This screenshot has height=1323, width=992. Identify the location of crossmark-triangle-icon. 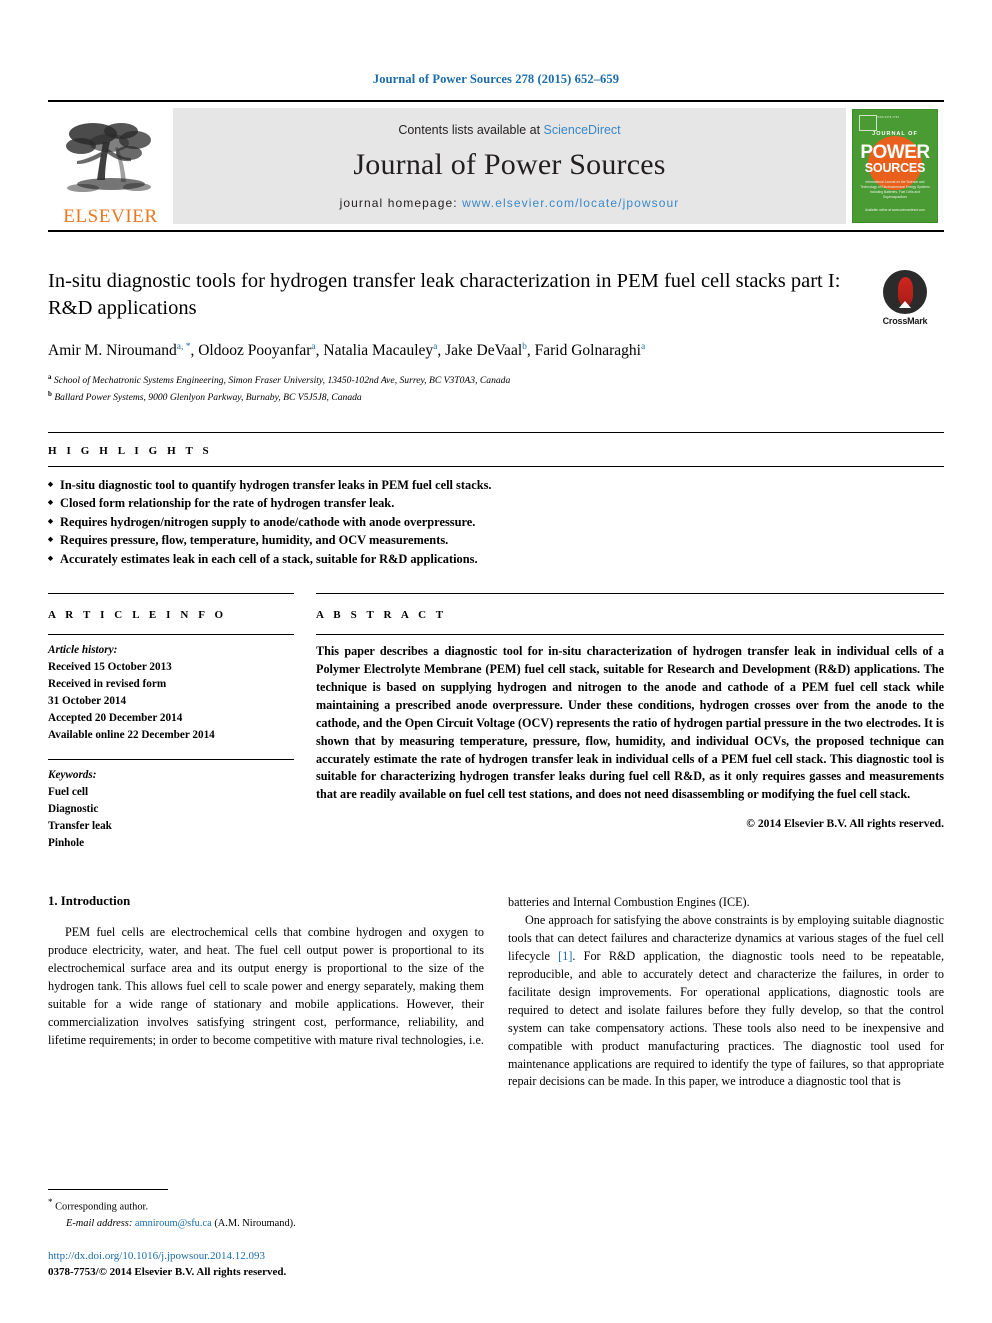
(905, 304).